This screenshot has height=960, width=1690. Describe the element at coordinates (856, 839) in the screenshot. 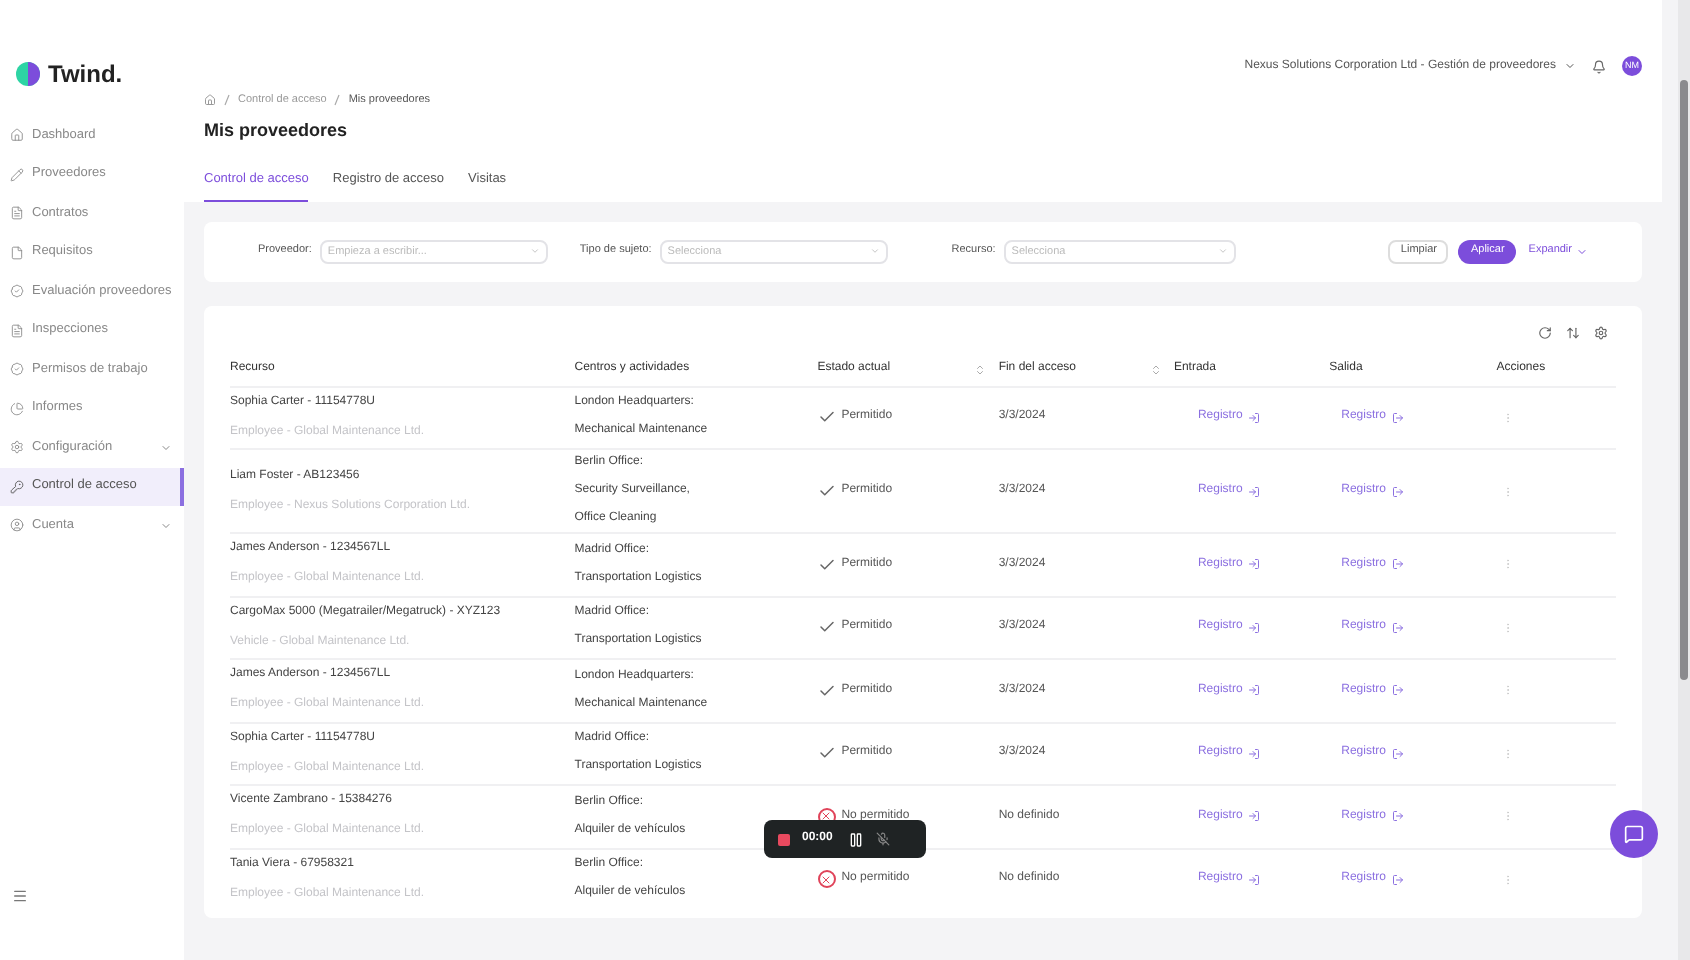

I see `pause-icon` at that location.